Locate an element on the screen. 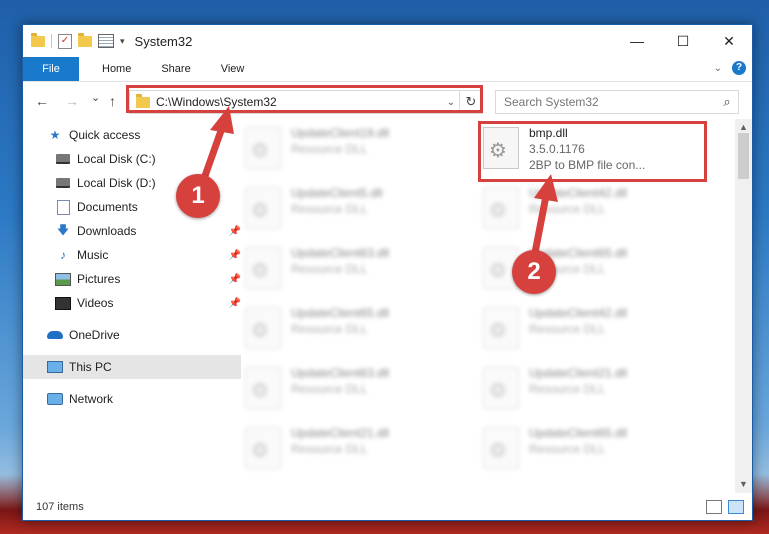 The width and height of the screenshot is (769, 534). help-icon: ? is located at coordinates (739, 68).